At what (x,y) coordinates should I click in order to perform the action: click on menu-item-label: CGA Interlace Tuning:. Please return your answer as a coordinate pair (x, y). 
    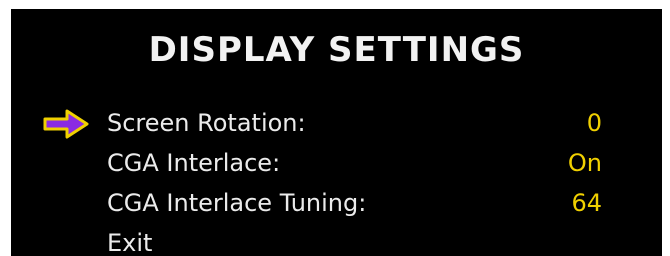
    Looking at the image, I should click on (237, 203).